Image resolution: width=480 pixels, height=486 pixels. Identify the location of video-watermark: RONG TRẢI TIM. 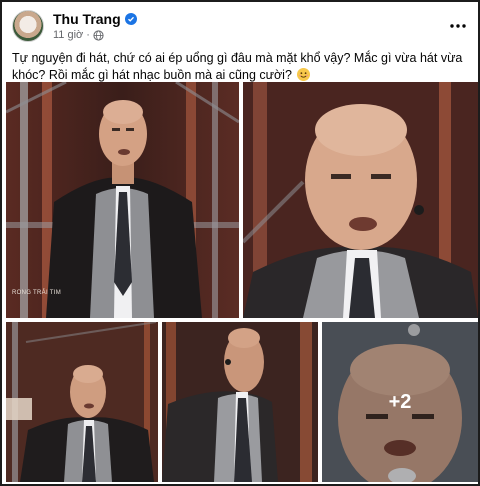
(37, 293).